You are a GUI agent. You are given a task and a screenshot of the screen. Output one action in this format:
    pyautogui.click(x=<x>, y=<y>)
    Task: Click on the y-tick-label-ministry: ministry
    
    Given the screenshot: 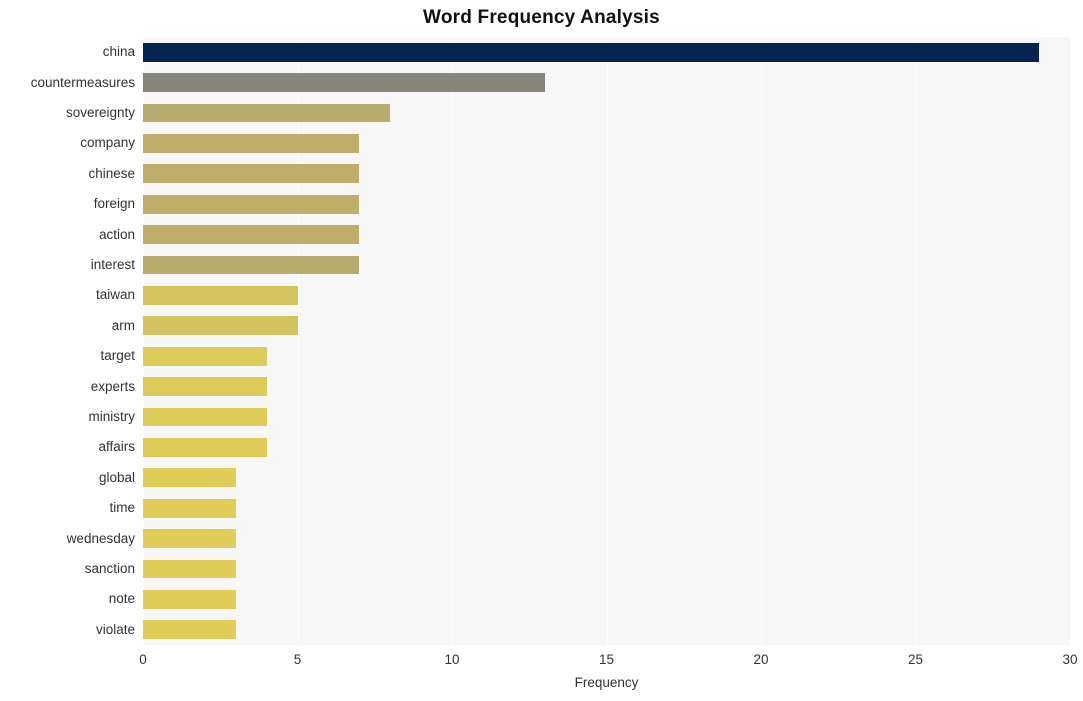 What is the action you would take?
    pyautogui.click(x=112, y=416)
    